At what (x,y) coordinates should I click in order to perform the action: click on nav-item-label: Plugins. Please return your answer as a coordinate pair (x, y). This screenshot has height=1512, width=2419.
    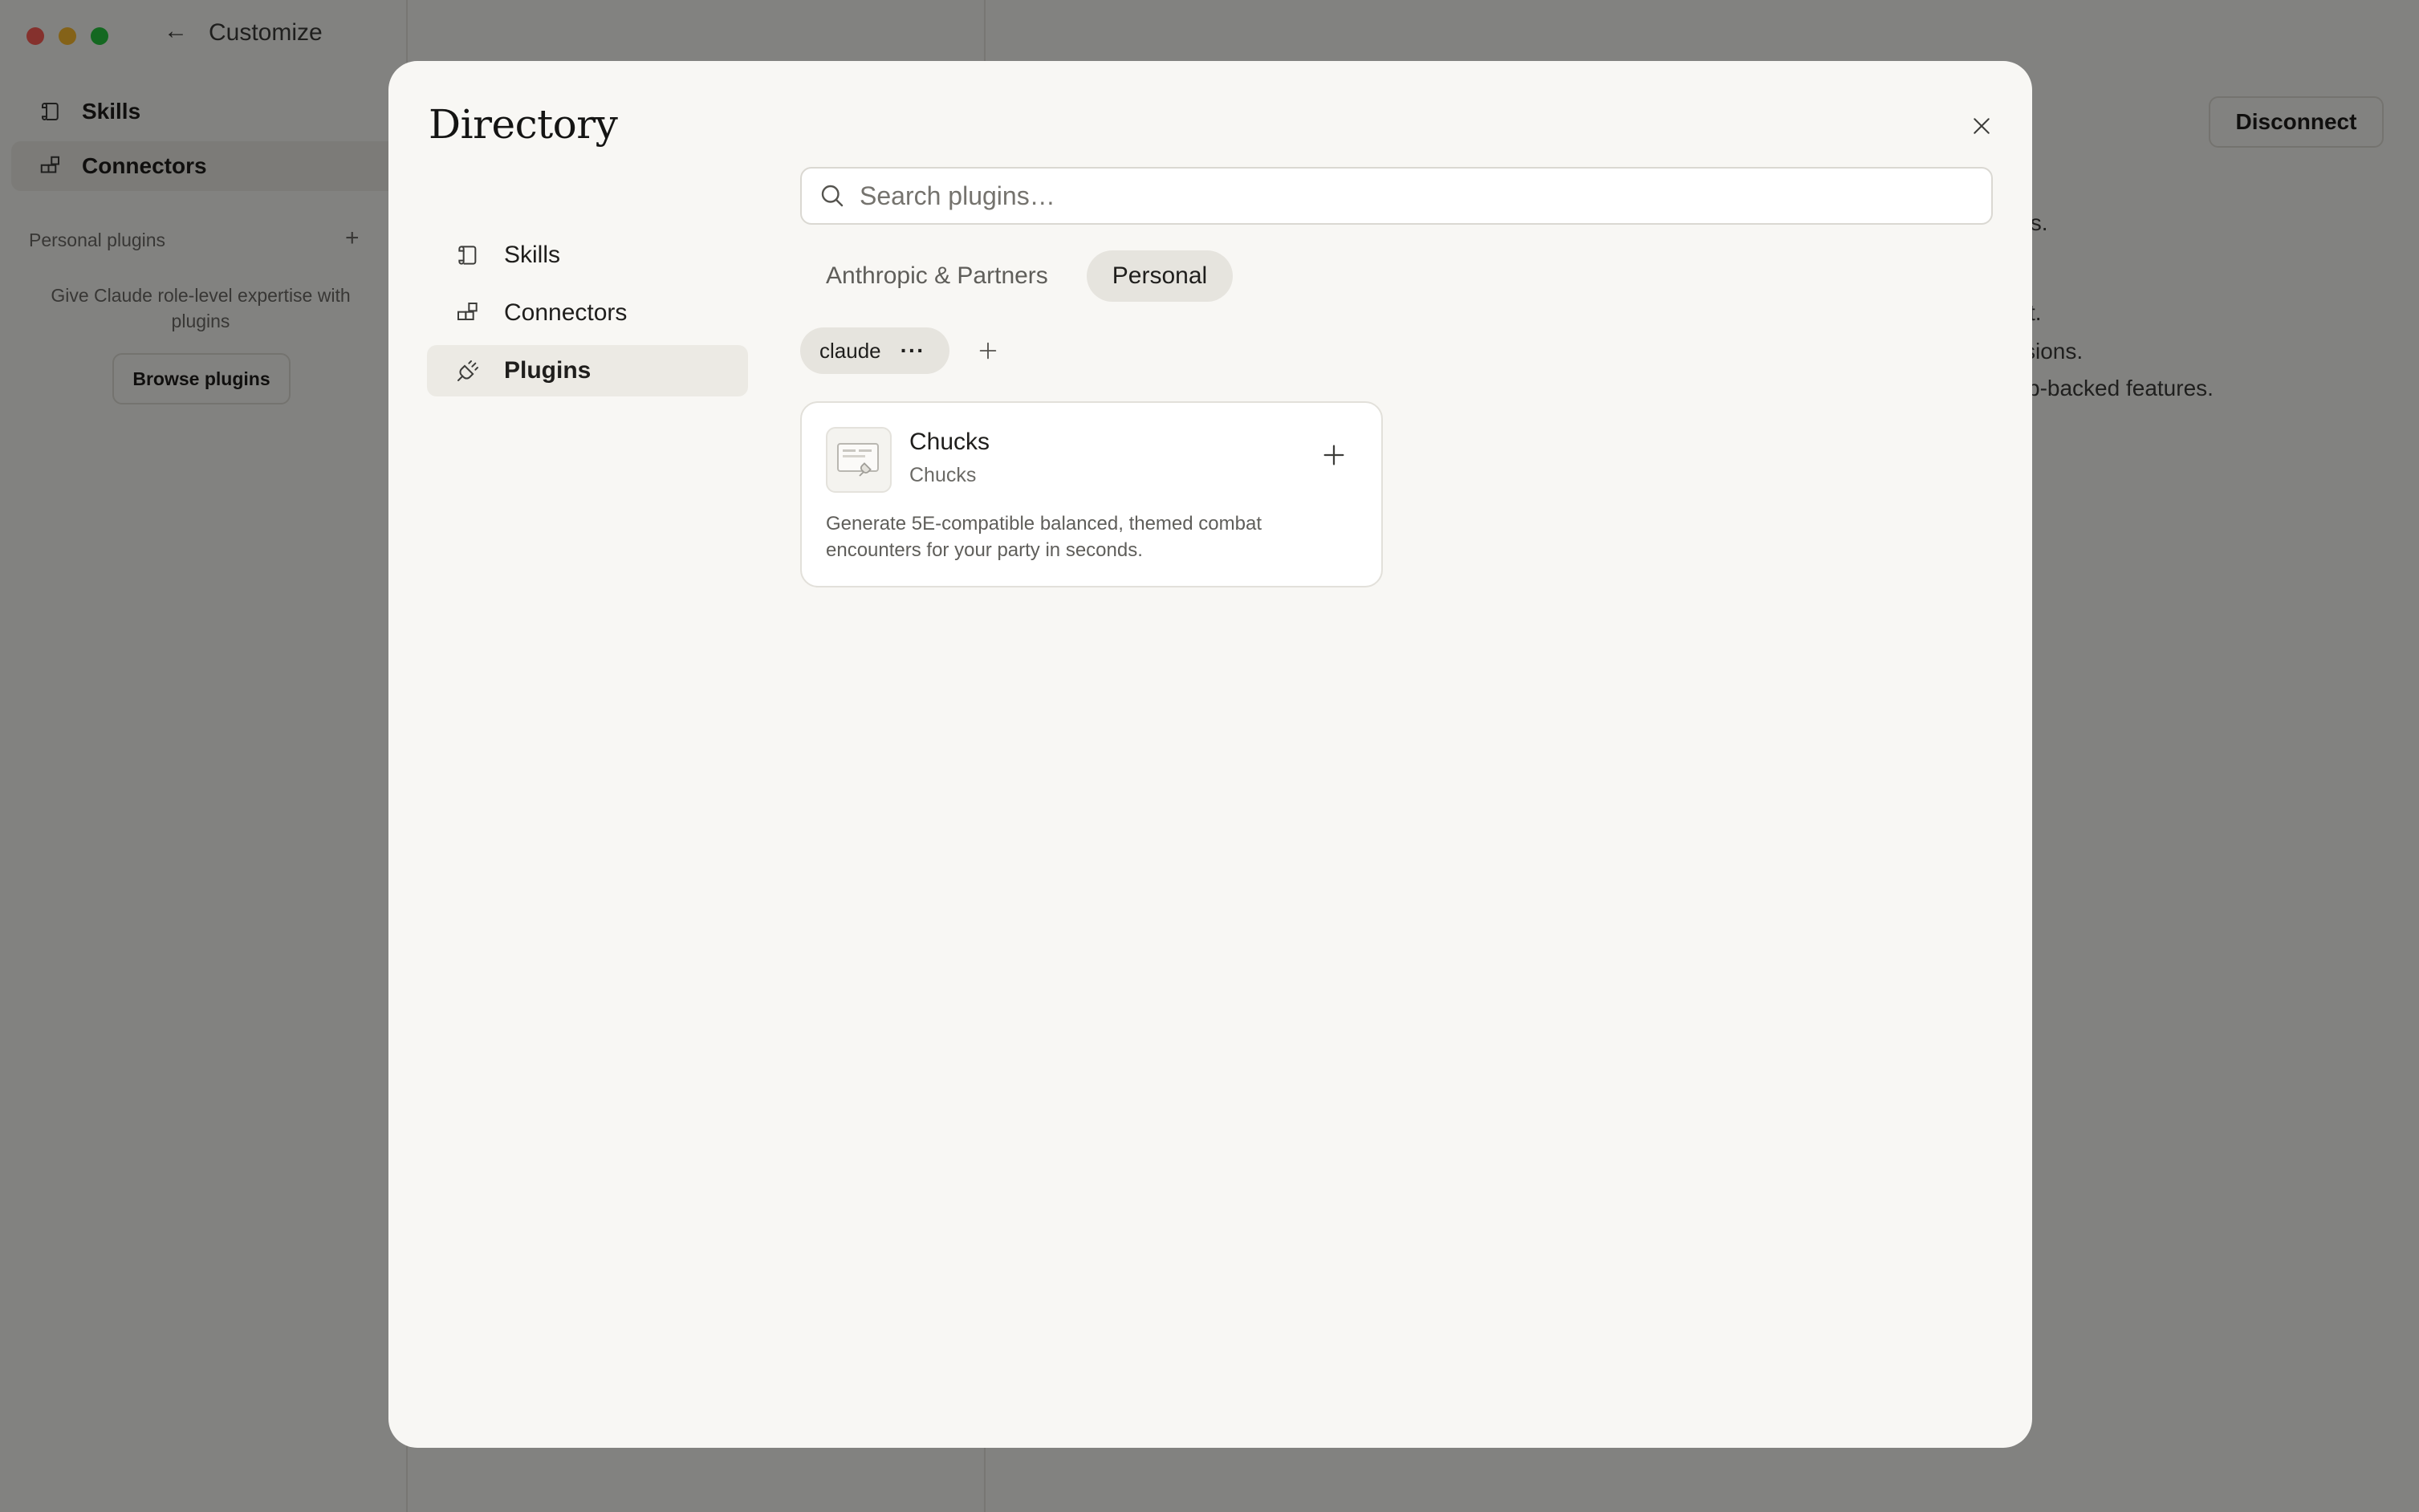
    Looking at the image, I should click on (548, 371).